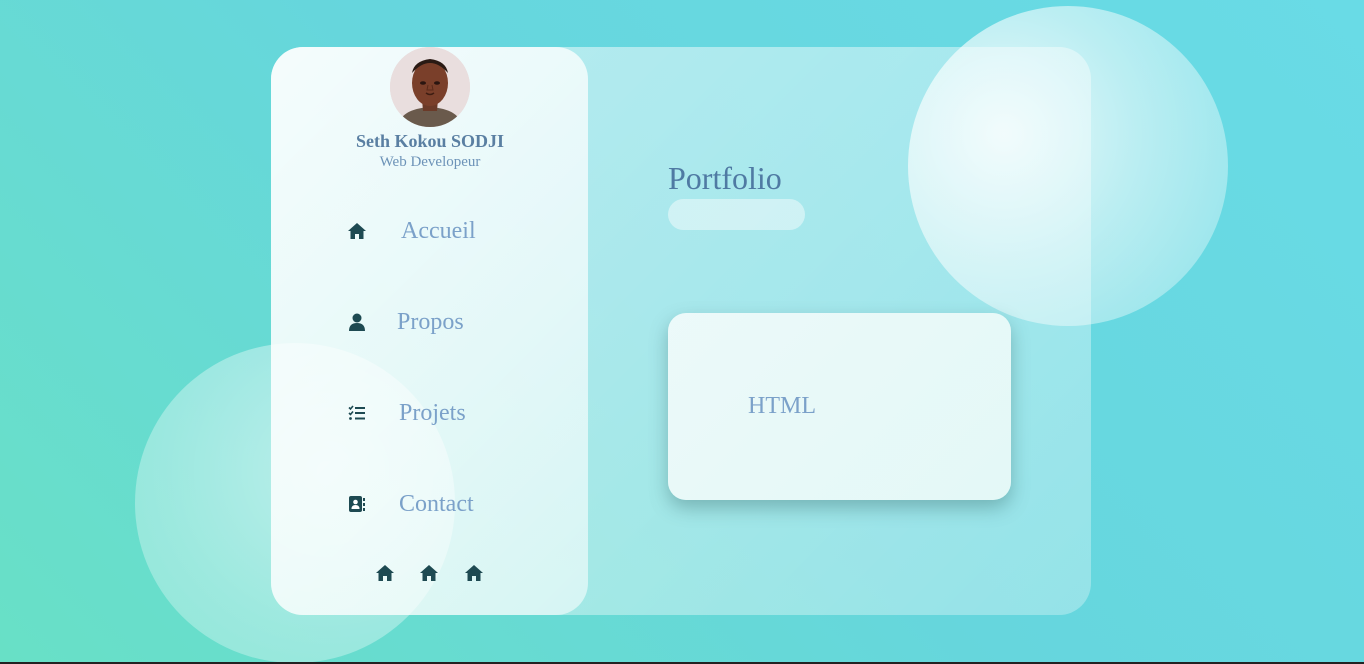 This screenshot has width=1364, height=664. I want to click on address-book-icon, so click(357, 504).